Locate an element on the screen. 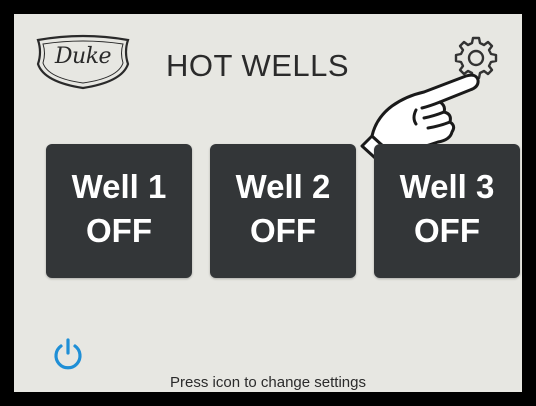  logo-text: Duke is located at coordinates (83, 56).